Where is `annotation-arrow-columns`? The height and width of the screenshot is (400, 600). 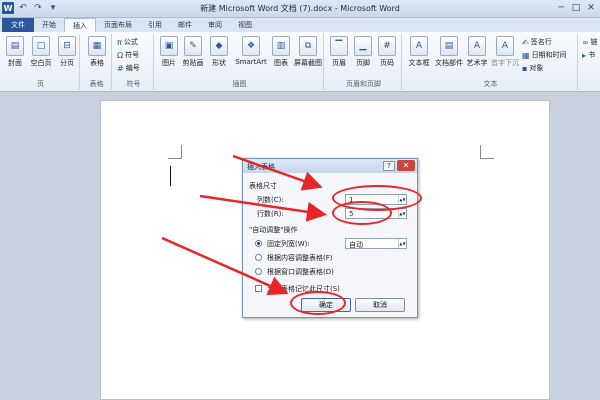
annotation-arrow-columns is located at coordinates (277, 172).